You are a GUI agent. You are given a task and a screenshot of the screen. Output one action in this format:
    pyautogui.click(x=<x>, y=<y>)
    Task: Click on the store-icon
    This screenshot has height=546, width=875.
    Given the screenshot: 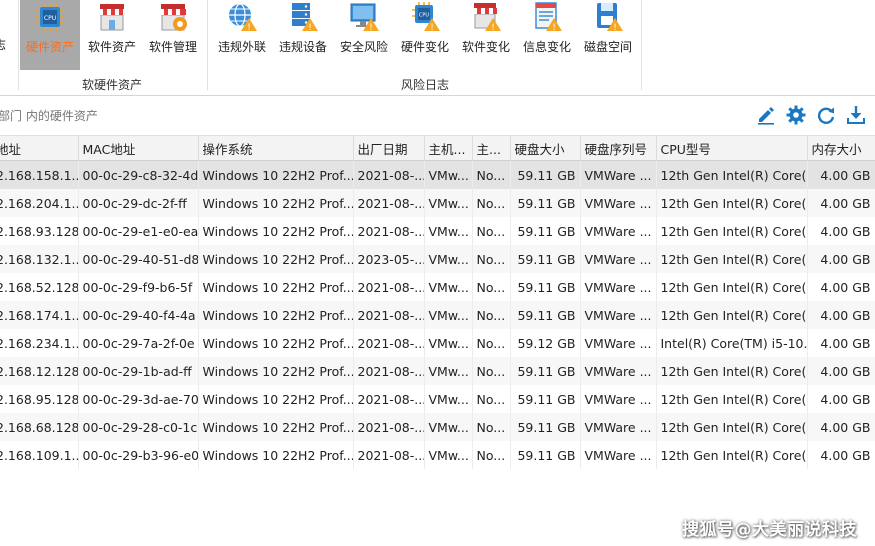 What is the action you would take?
    pyautogui.click(x=112, y=17)
    